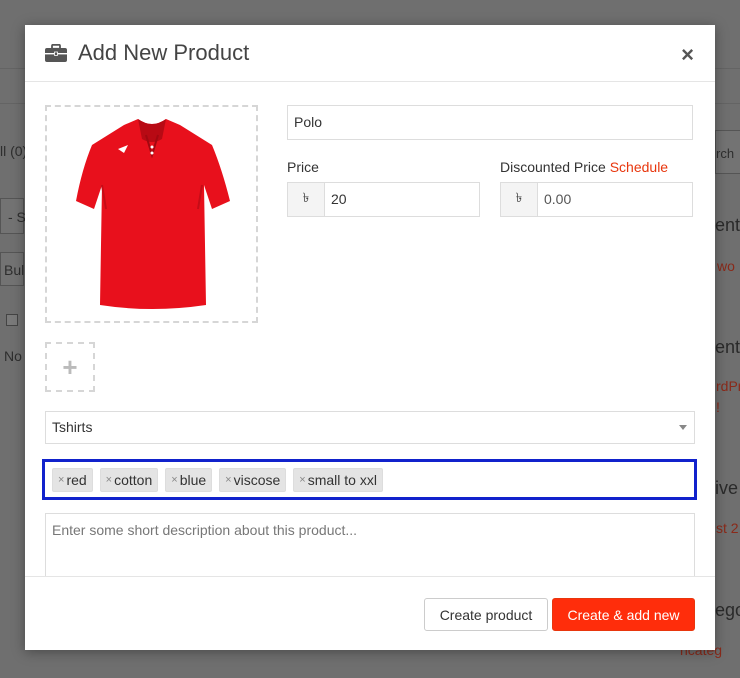  I want to click on create-and-add-new-button: Create & add new, so click(623, 614).